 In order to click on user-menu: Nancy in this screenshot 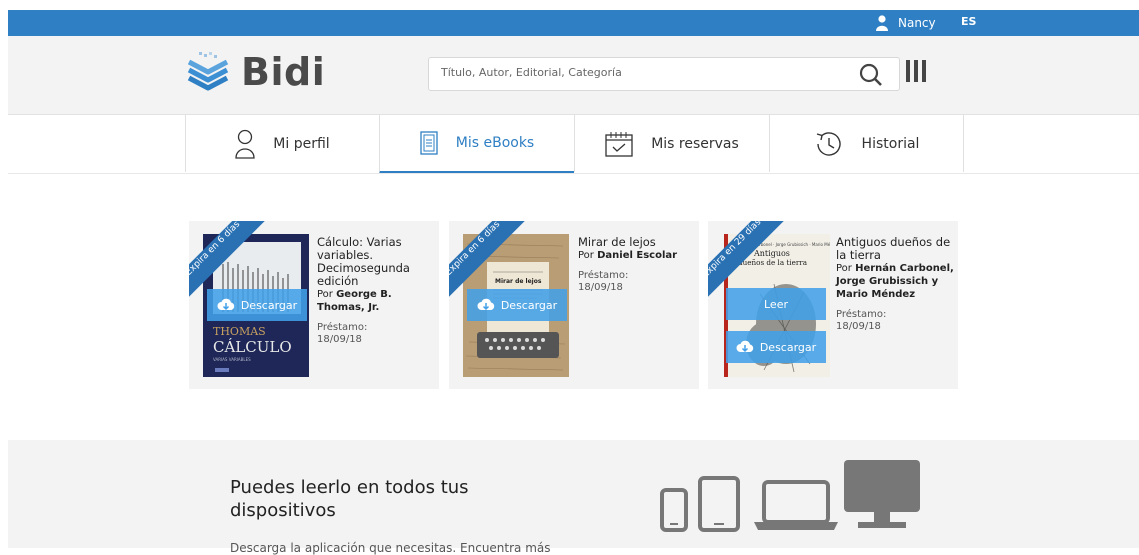, I will do `click(906, 23)`.